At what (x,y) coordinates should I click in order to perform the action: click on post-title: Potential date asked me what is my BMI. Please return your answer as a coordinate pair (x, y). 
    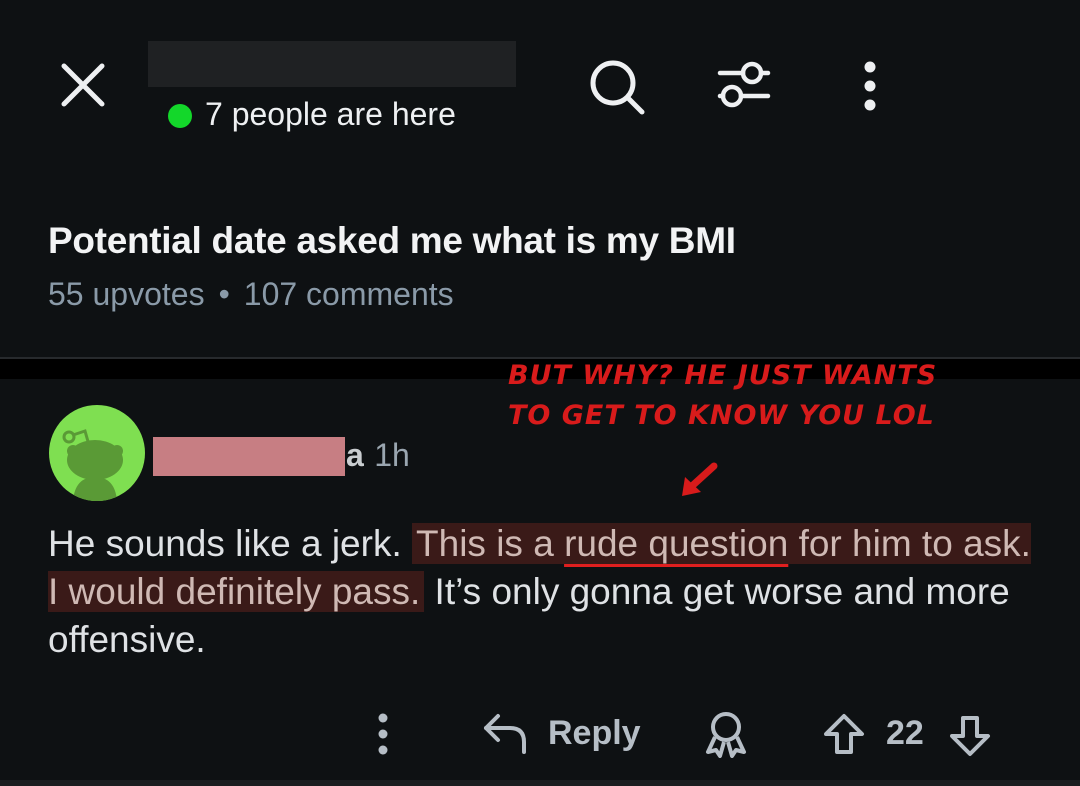
    Looking at the image, I should click on (392, 241).